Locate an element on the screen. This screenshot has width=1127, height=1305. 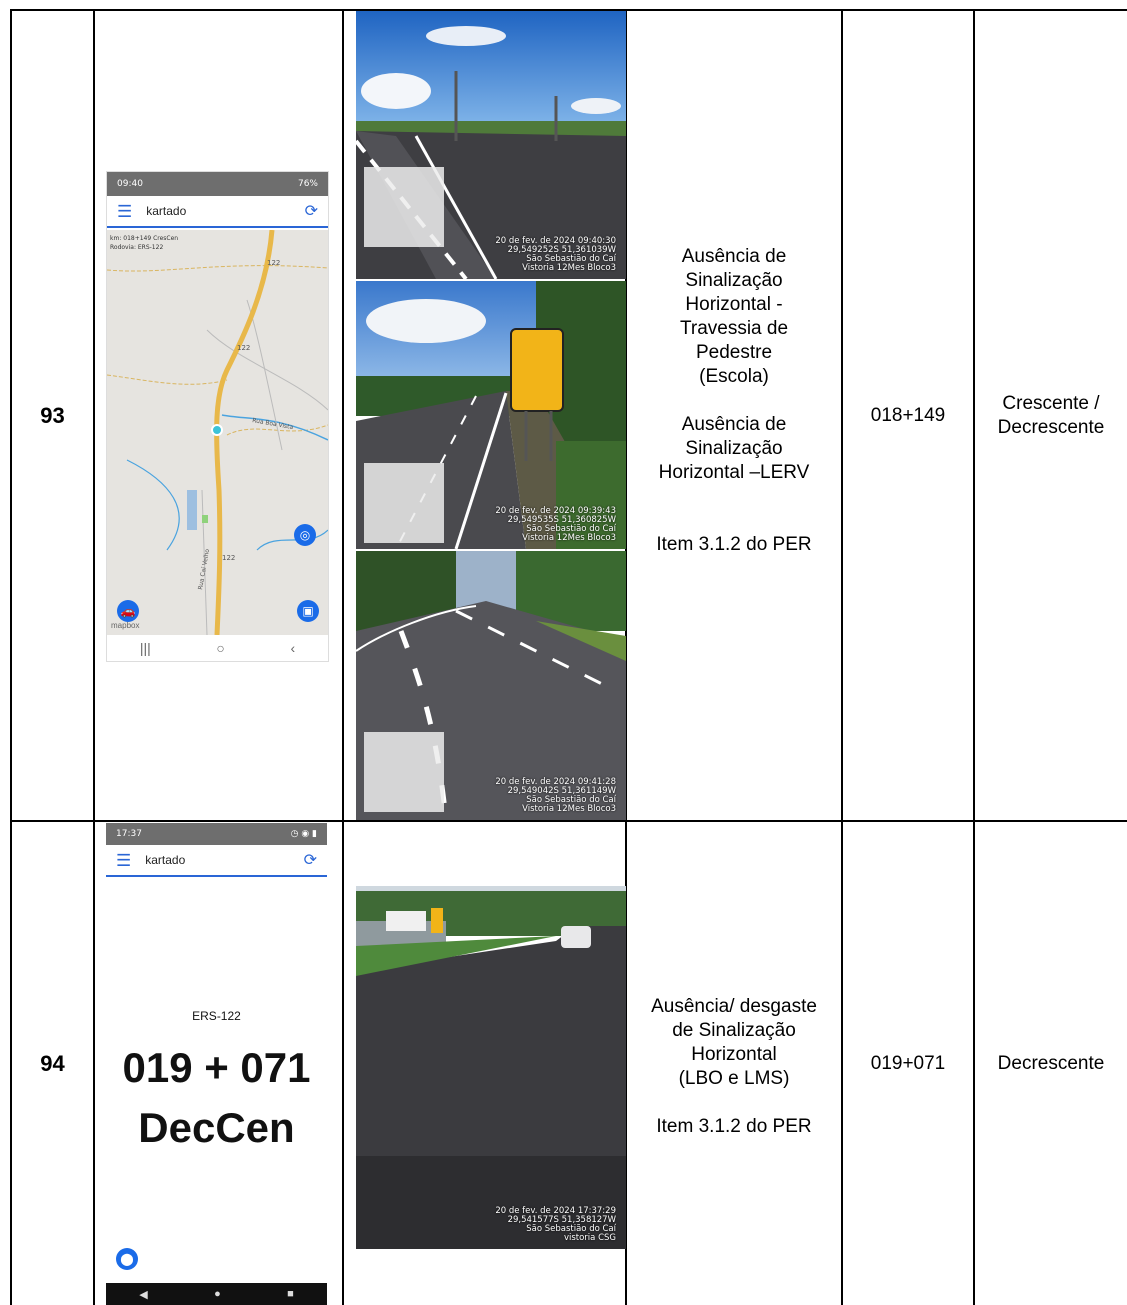
direction: Crescente / Decrescente is located at coordinates (1051, 415).